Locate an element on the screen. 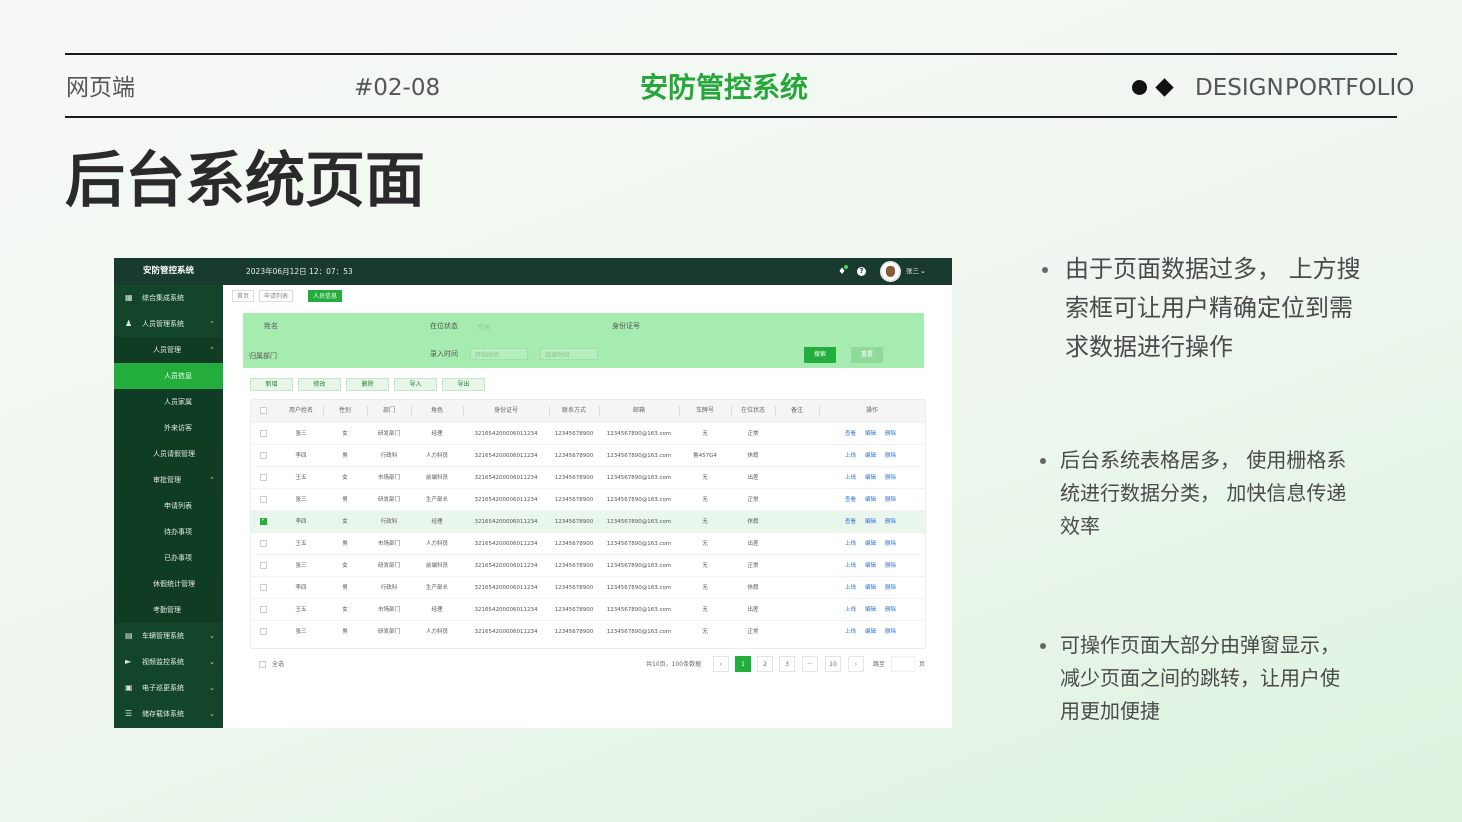 This screenshot has width=1462, height=822. sidebar-item-leave: 人员请假管理 is located at coordinates (168, 454).